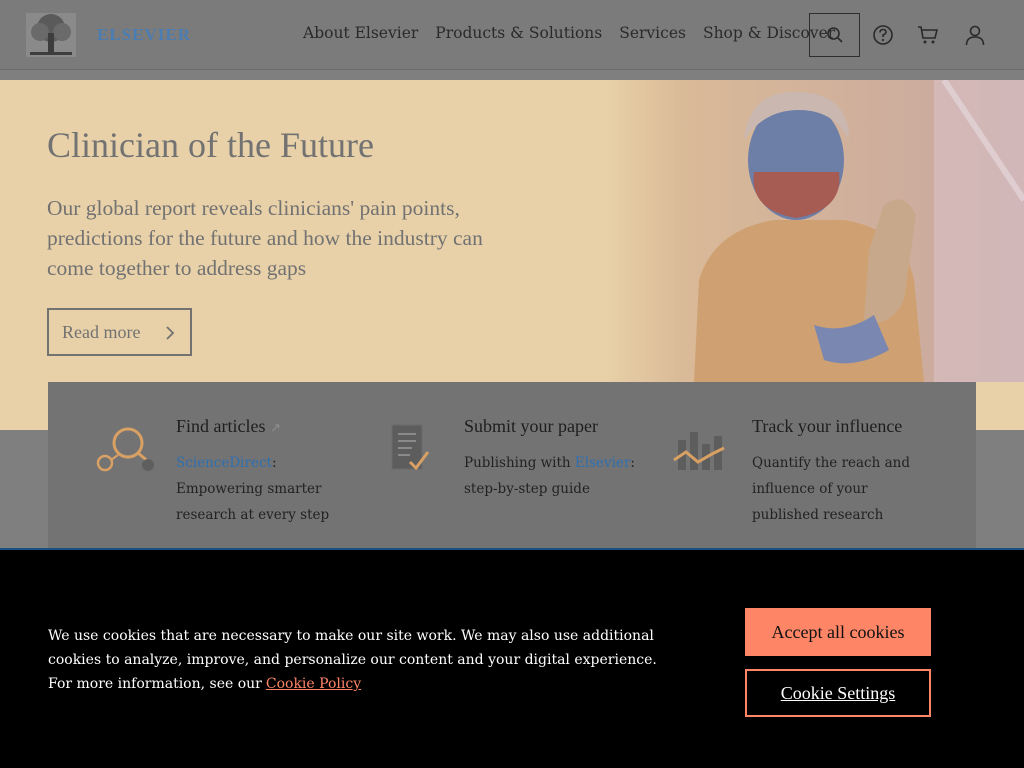 This screenshot has height=768, width=1024. Describe the element at coordinates (360, 33) in the screenshot. I see `nav-about: About Elsevier` at that location.